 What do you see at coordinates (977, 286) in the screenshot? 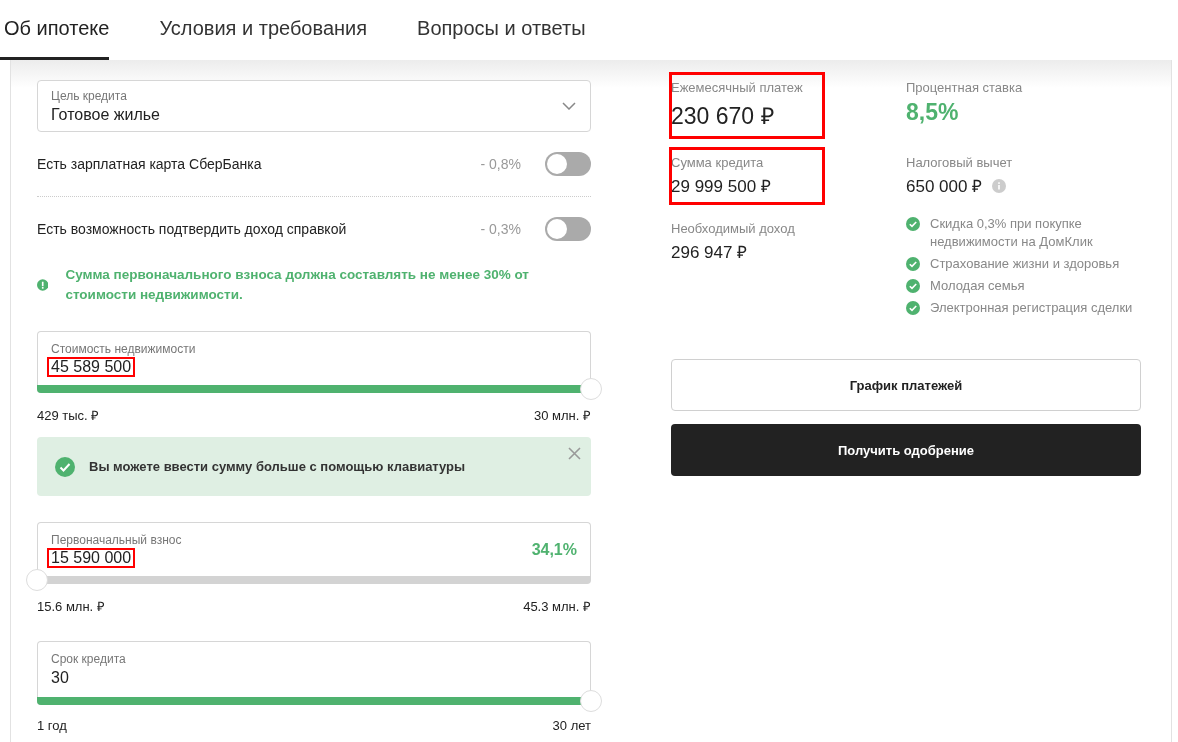
I see `benefit-text: Молодая семья` at bounding box center [977, 286].